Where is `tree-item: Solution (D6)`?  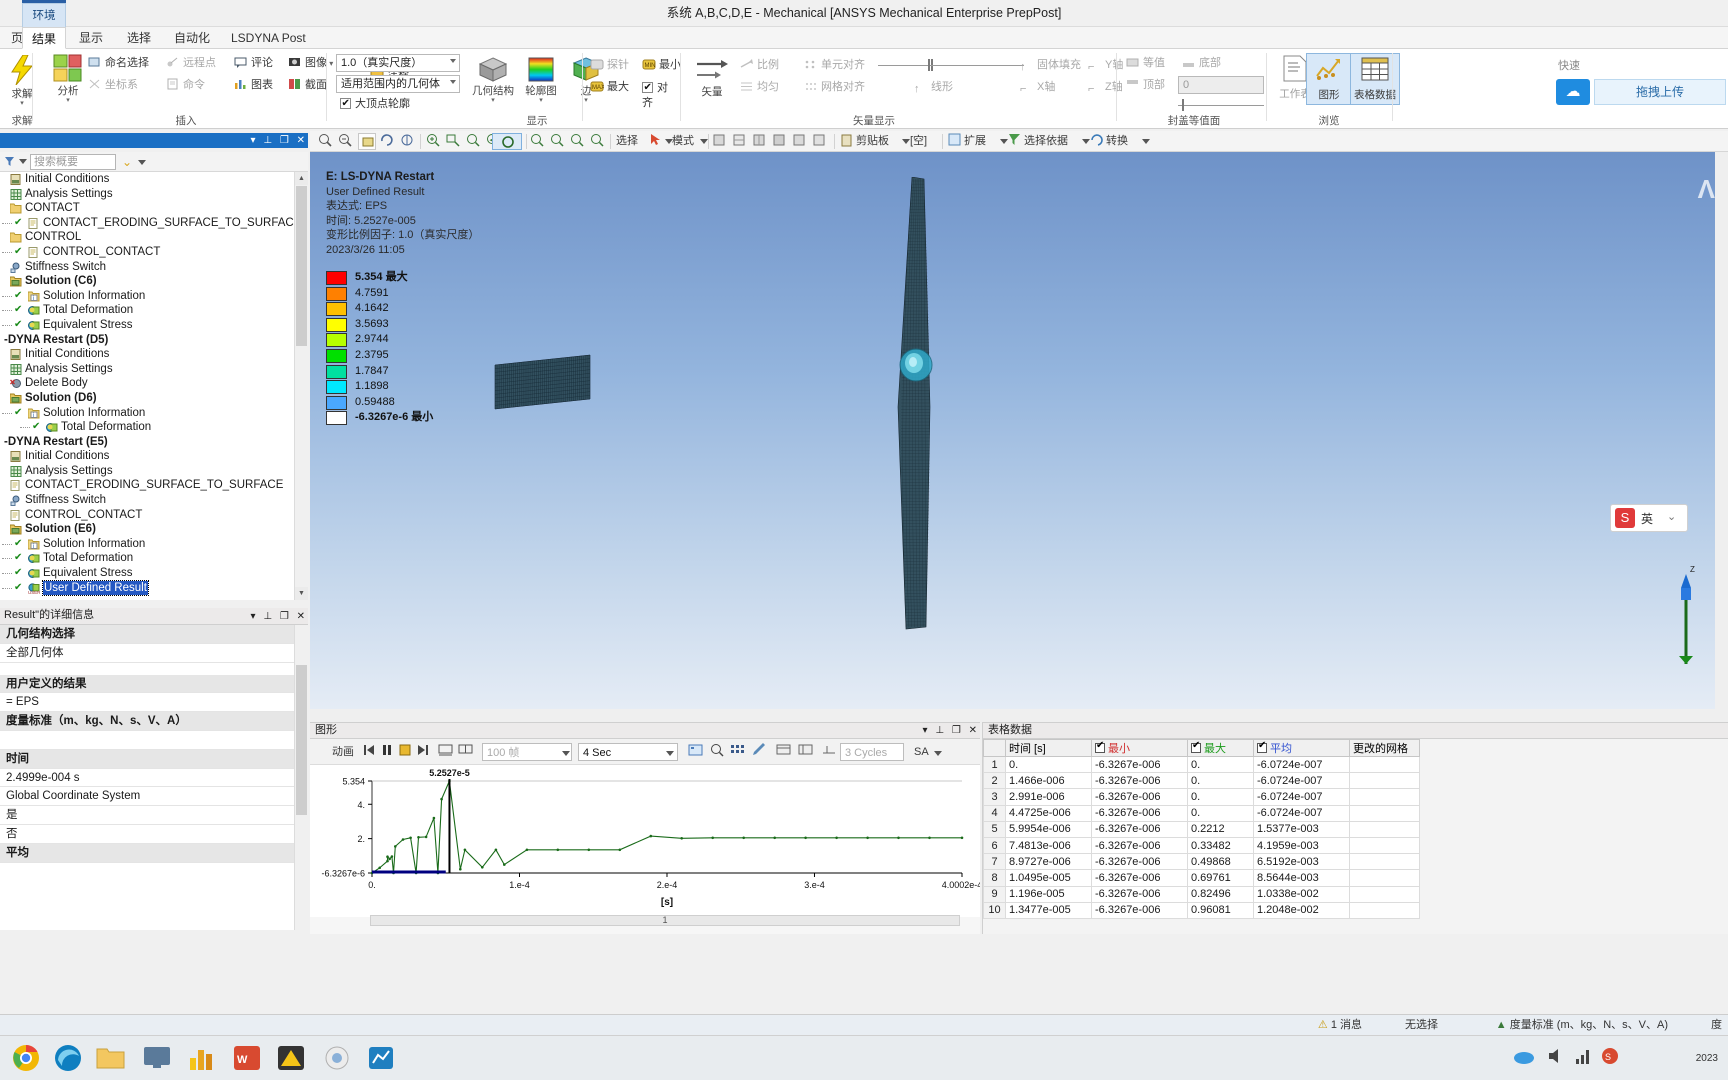 tree-item: Solution (D6) is located at coordinates (147, 398).